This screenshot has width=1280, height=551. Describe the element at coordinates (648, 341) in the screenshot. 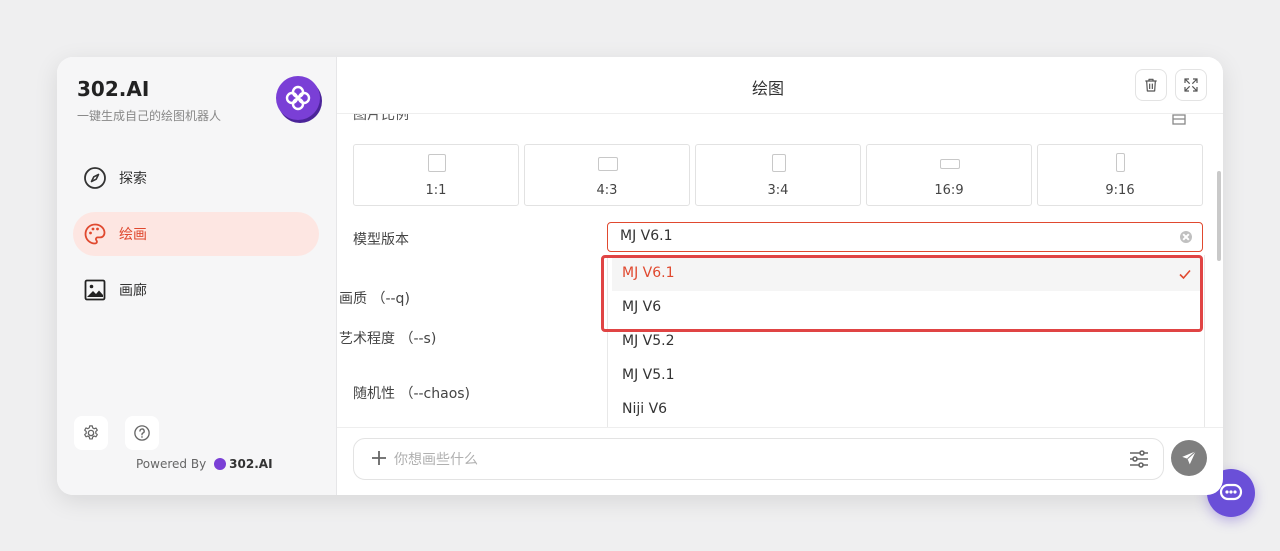

I see `option-label: MJ V5.2` at that location.